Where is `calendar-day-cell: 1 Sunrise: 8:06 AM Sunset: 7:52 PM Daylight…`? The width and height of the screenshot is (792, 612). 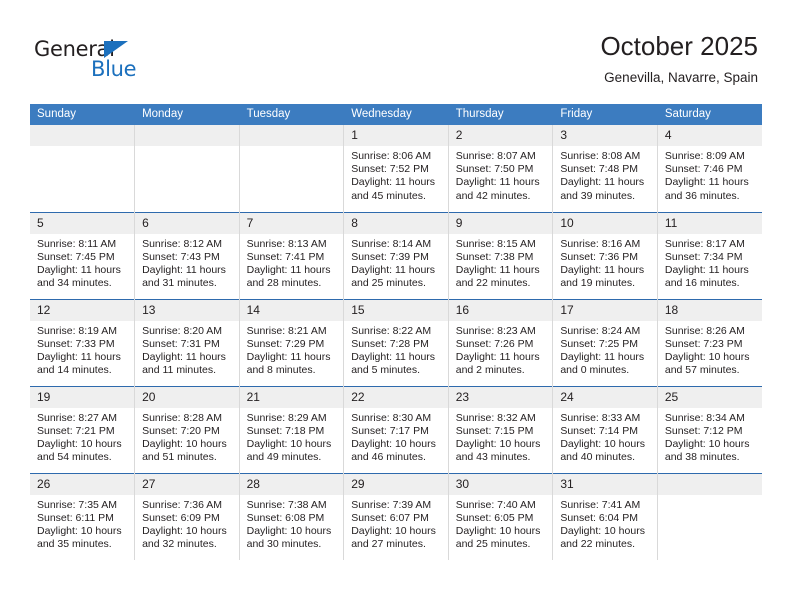 calendar-day-cell: 1 Sunrise: 8:06 AM Sunset: 7:52 PM Daylight… is located at coordinates (396, 168).